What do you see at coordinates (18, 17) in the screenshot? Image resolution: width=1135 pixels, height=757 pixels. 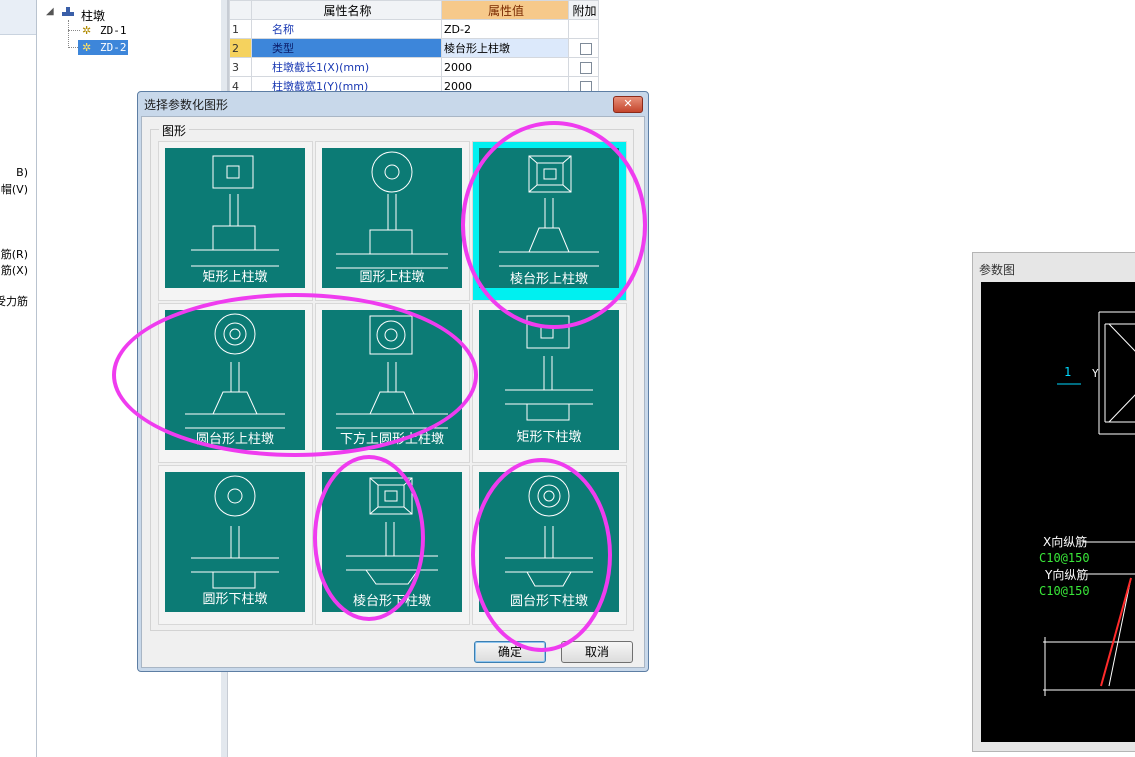 I see `left-panel-header` at bounding box center [18, 17].